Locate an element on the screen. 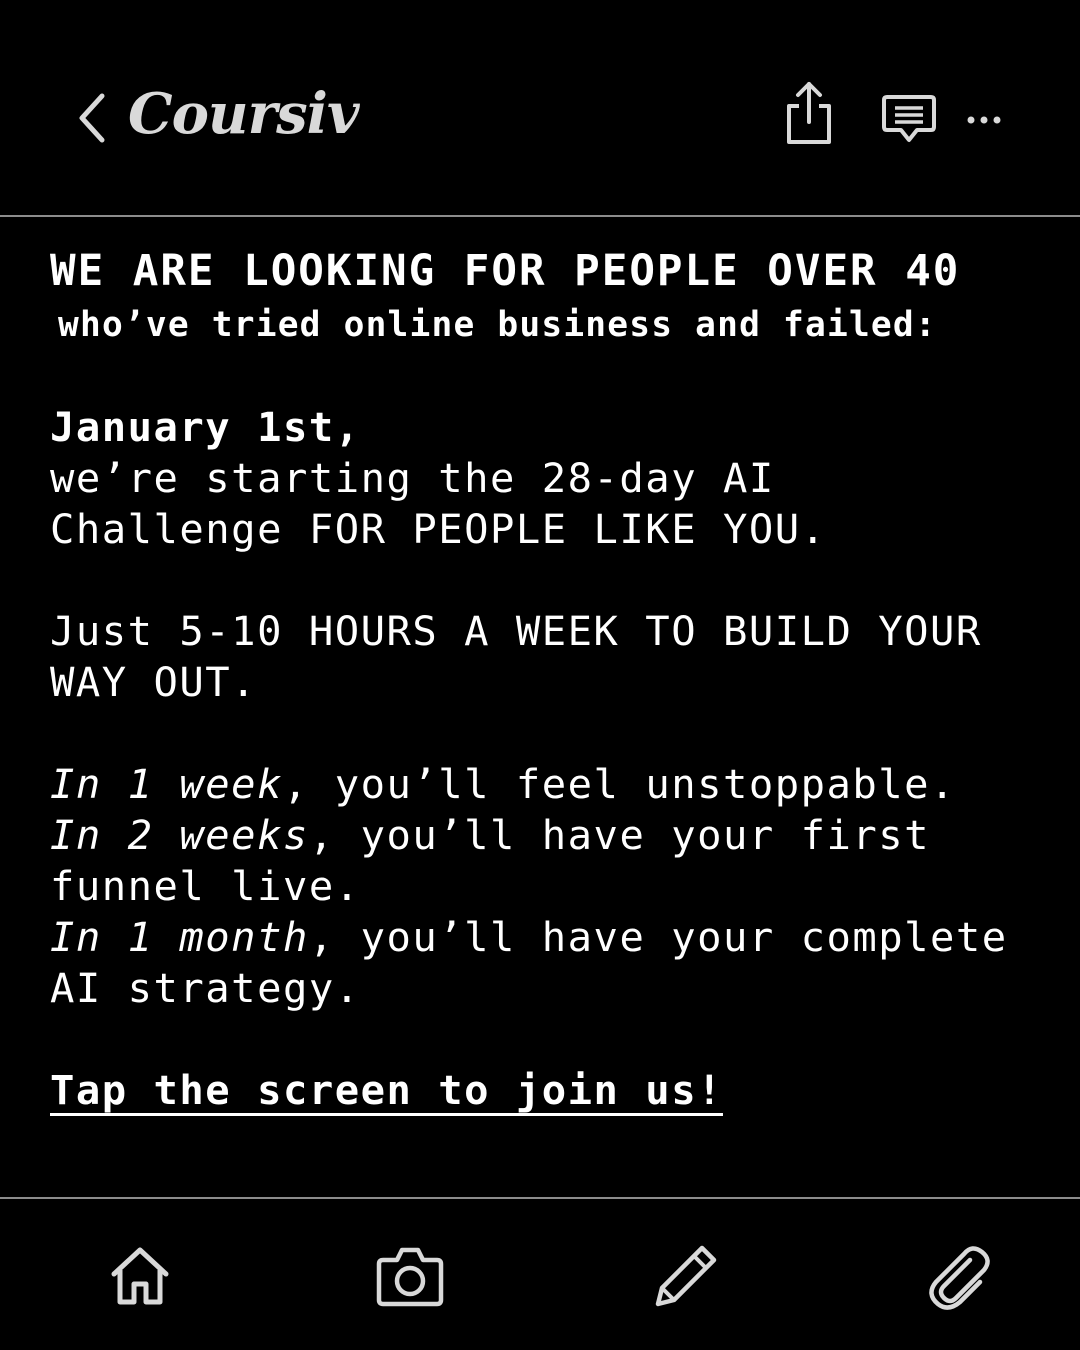 The image size is (1080, 1350). milestone-month-1: In 1 month, you’ll have your complete is located at coordinates (529, 937).